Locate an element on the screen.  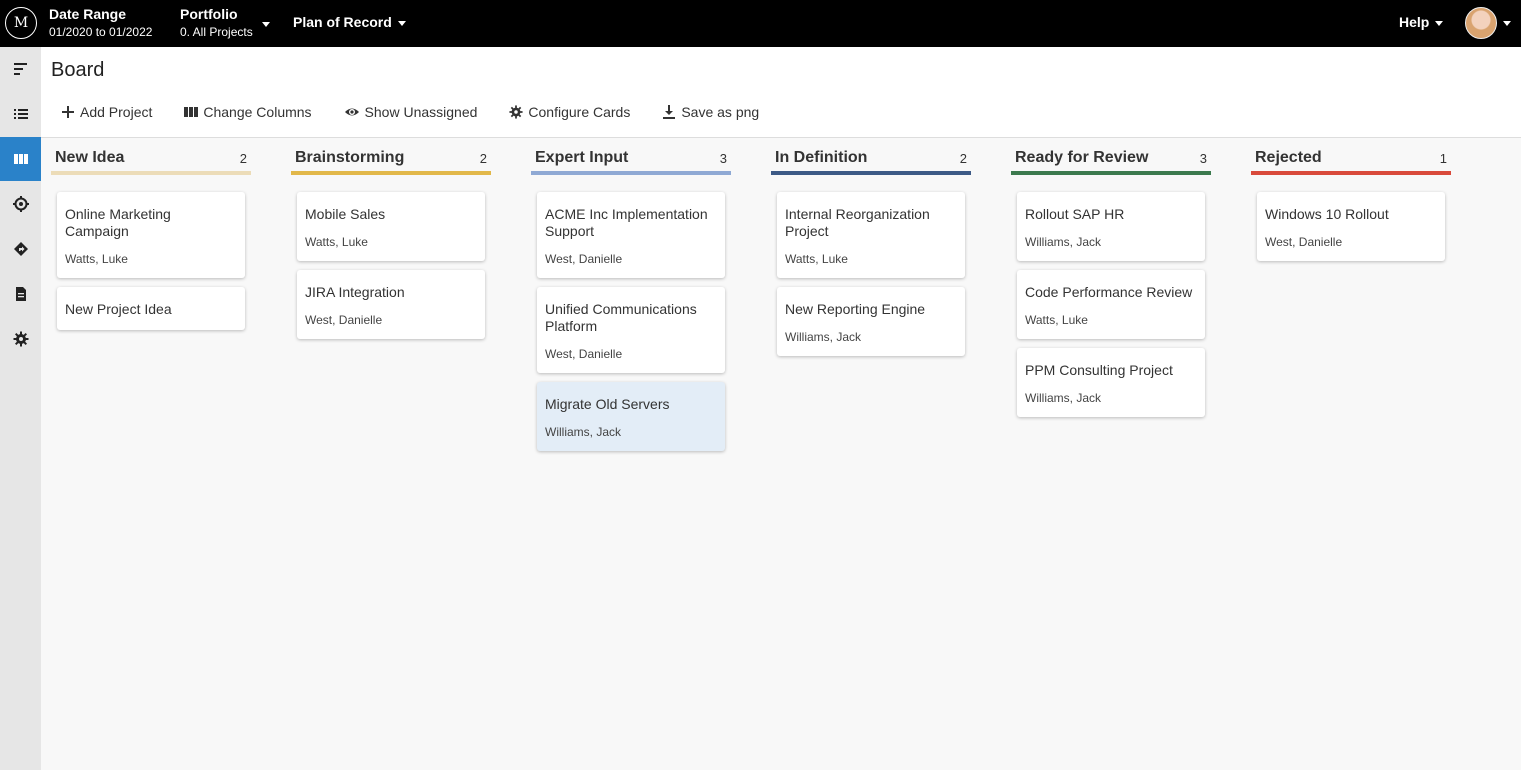
card-title: JIRA Integration is located at coordinates (355, 292).